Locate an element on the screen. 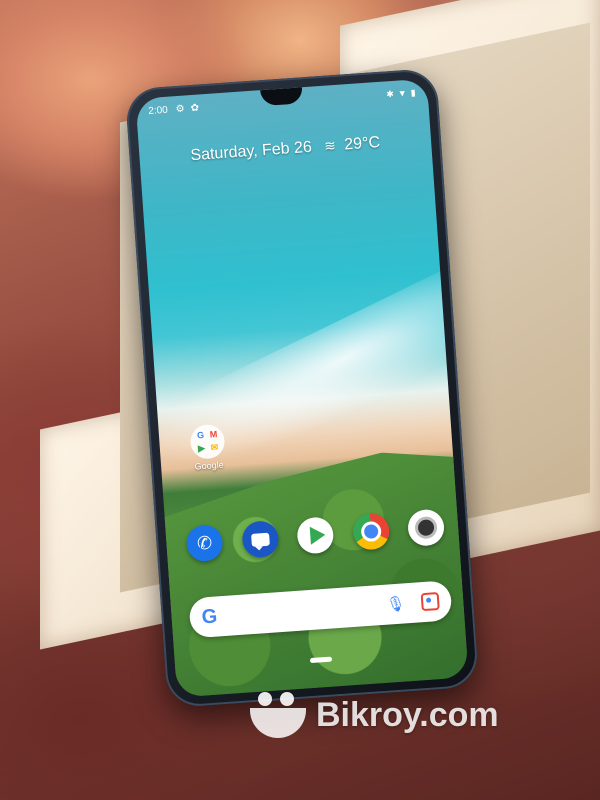  chrome-core-icon is located at coordinates (371, 531).